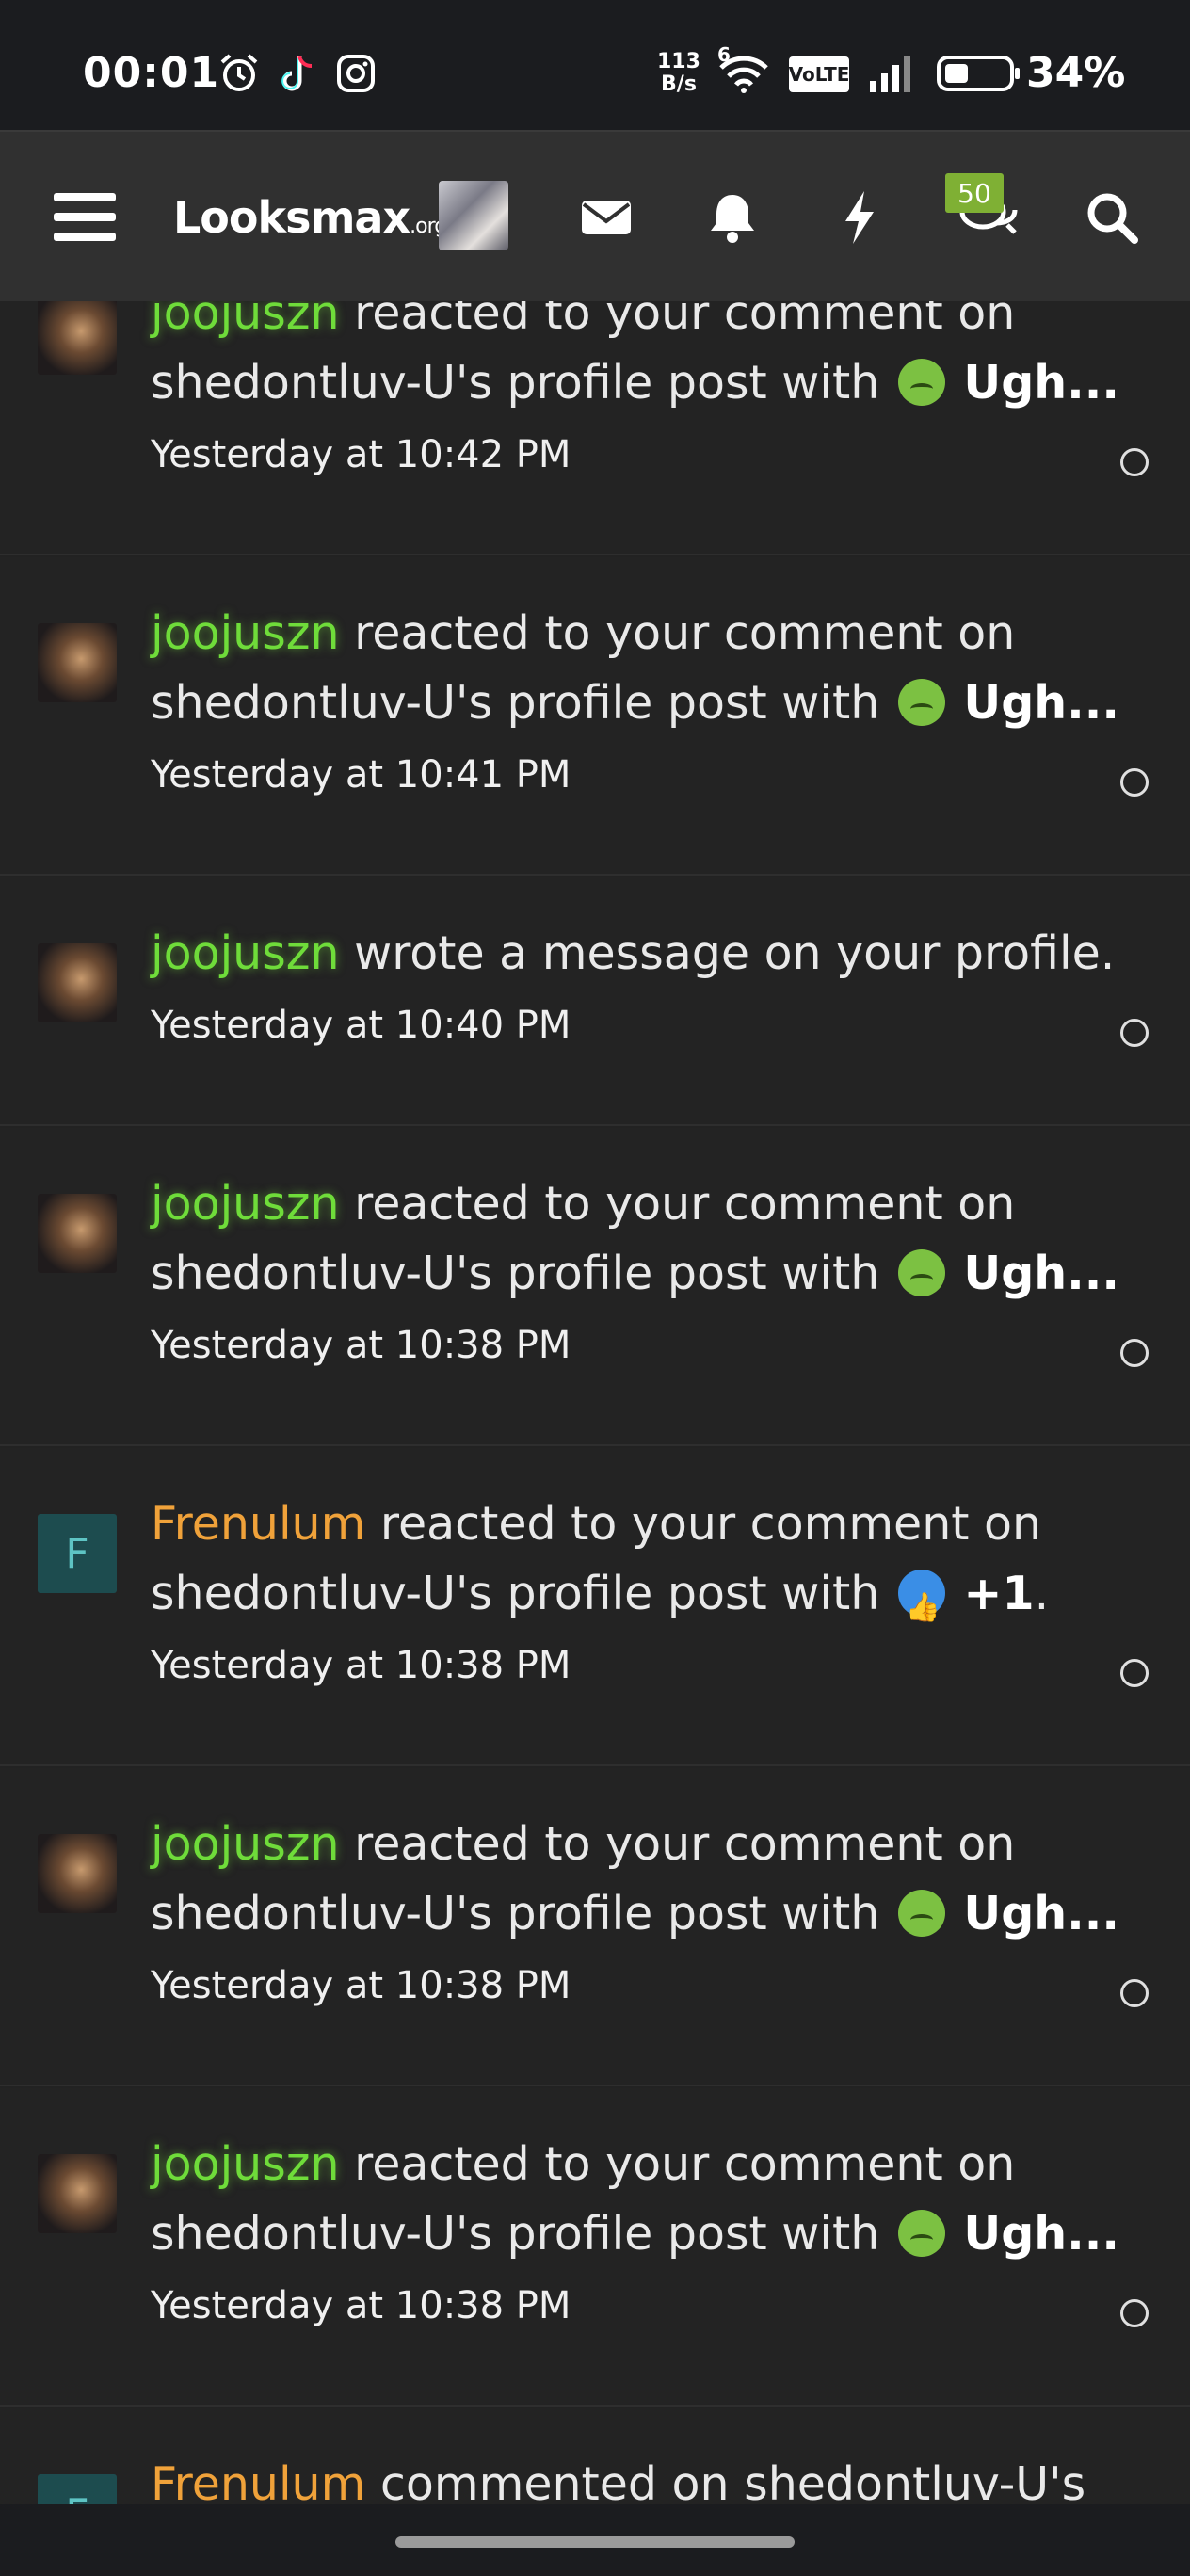 The width and height of the screenshot is (1190, 2576). Describe the element at coordinates (361, 454) in the screenshot. I see `alert-time: Yesterday at 10:42 PM` at that location.